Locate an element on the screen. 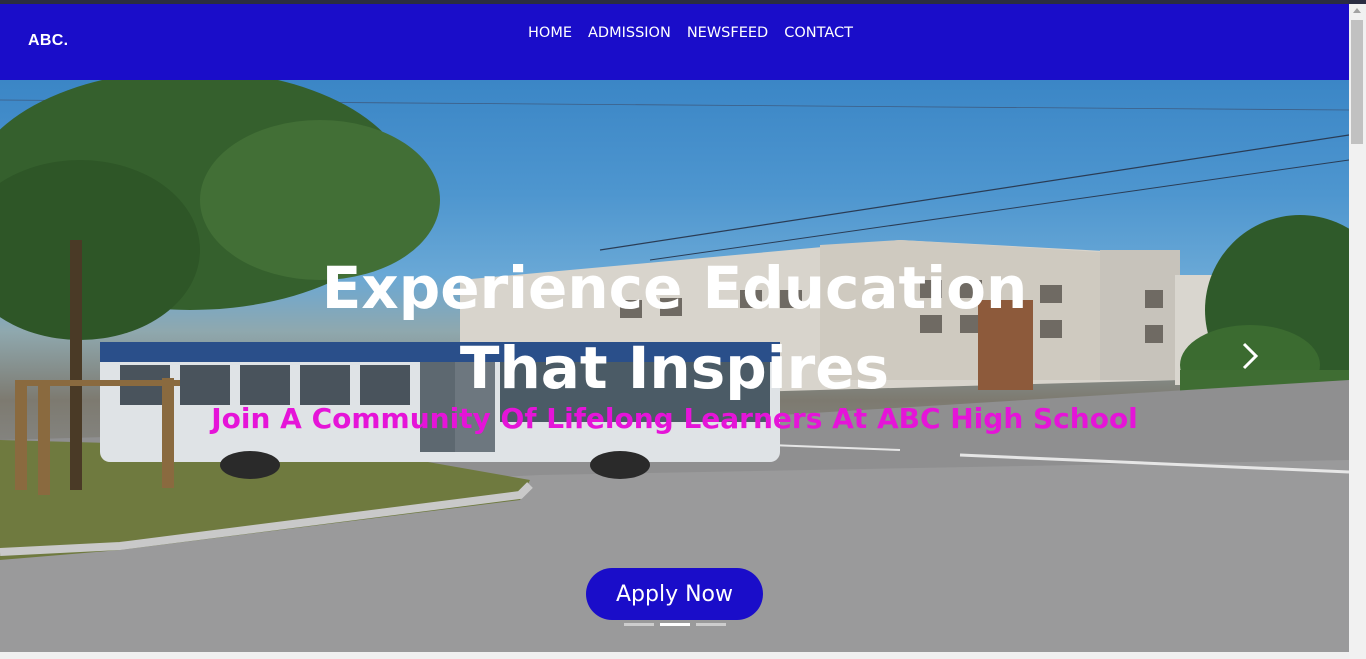 Image resolution: width=1366 pixels, height=659 pixels. page-scrollbar is located at coordinates (1357, 331).